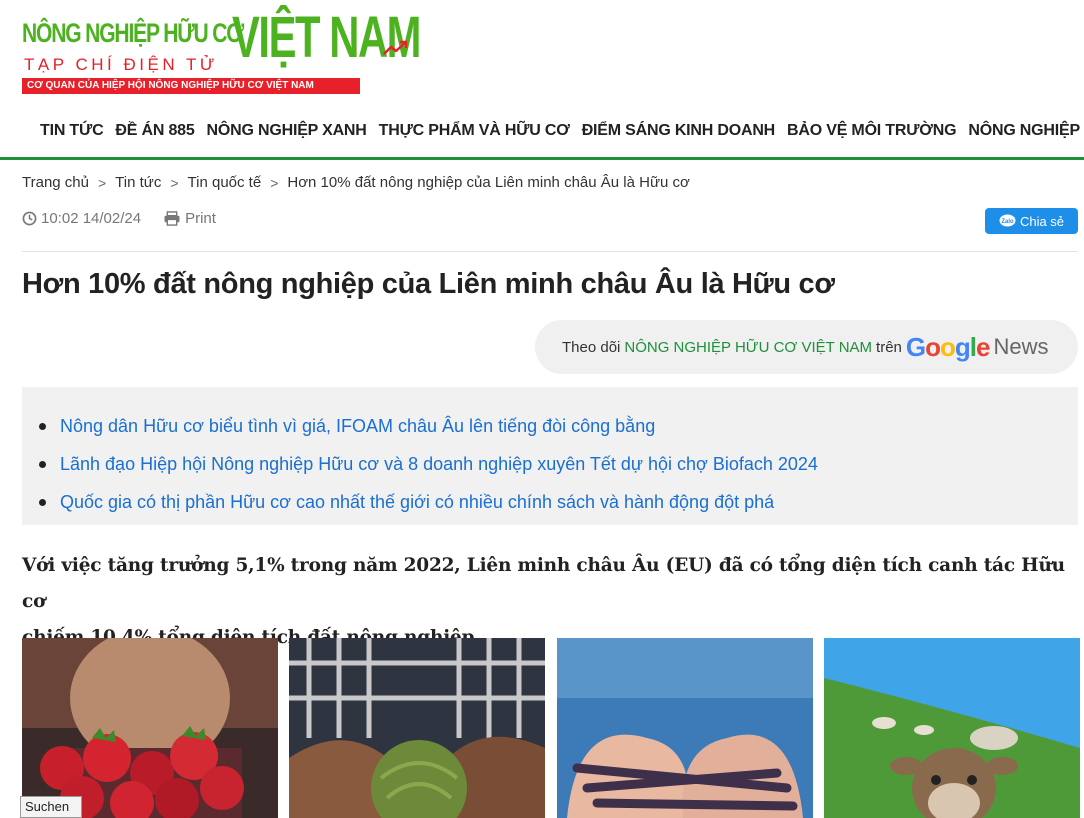  I want to click on cow-pasture-image, so click(952, 728).